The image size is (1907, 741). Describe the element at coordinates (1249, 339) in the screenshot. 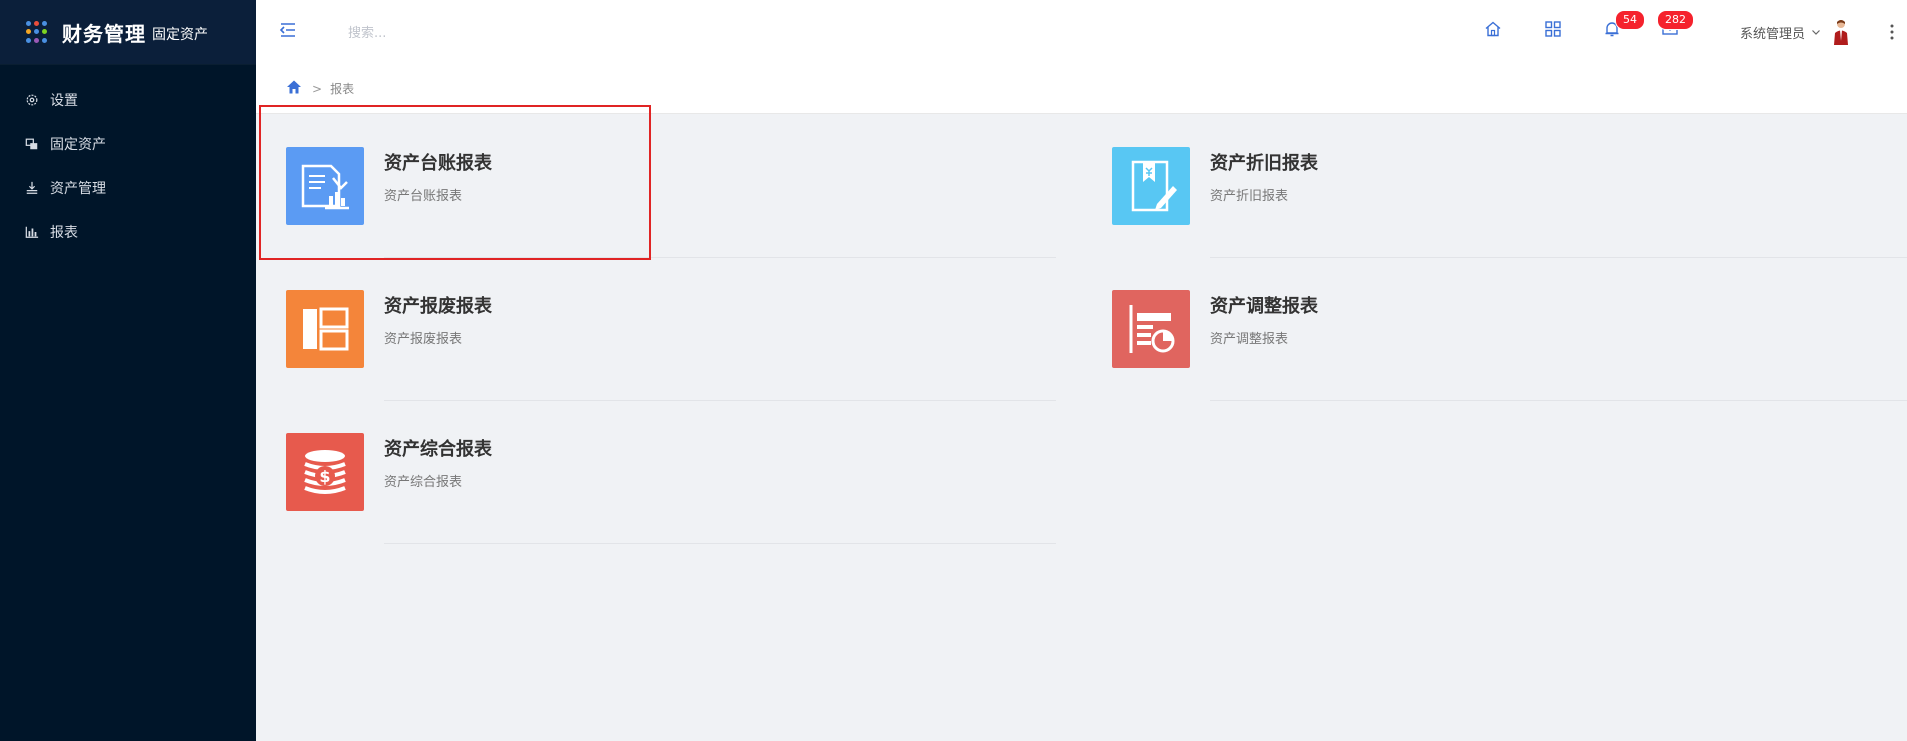

I see `report-description: 资产调整报表` at that location.